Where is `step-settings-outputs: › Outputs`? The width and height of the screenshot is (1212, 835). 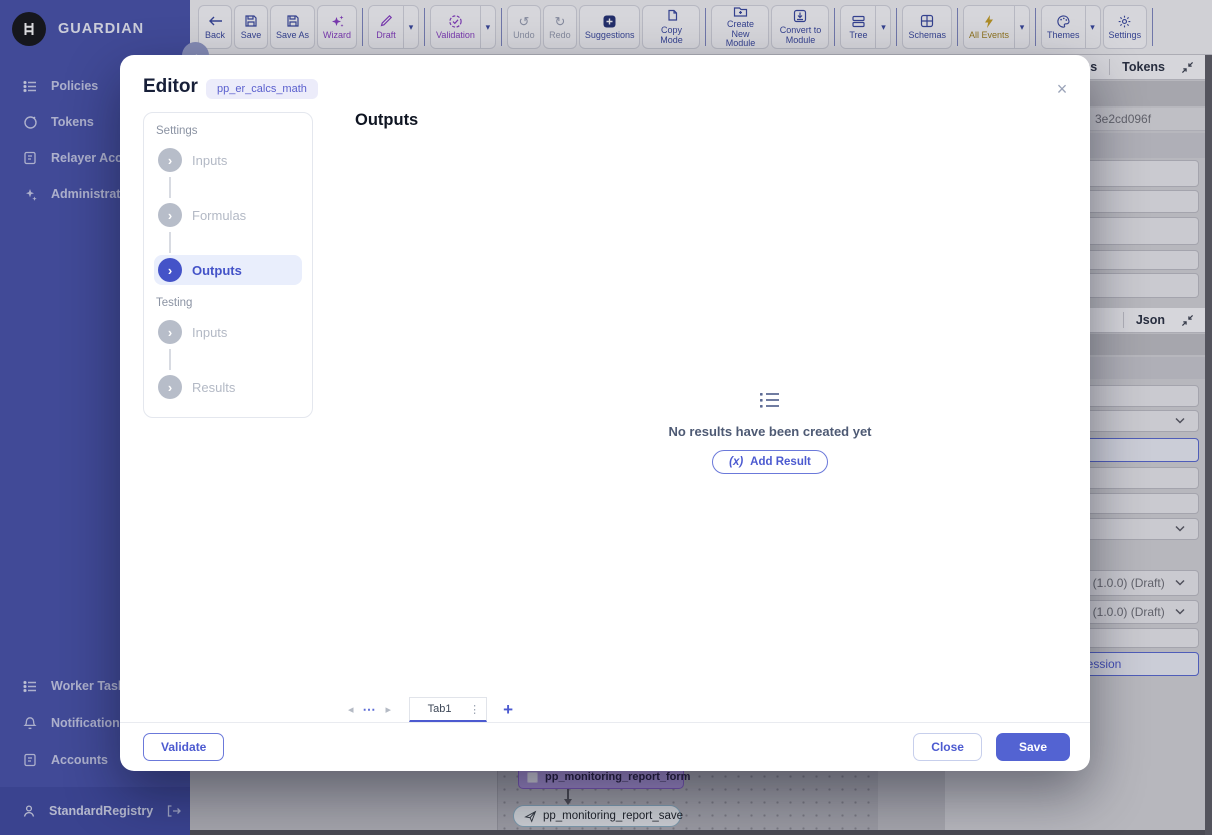 step-settings-outputs: › Outputs is located at coordinates (228, 270).